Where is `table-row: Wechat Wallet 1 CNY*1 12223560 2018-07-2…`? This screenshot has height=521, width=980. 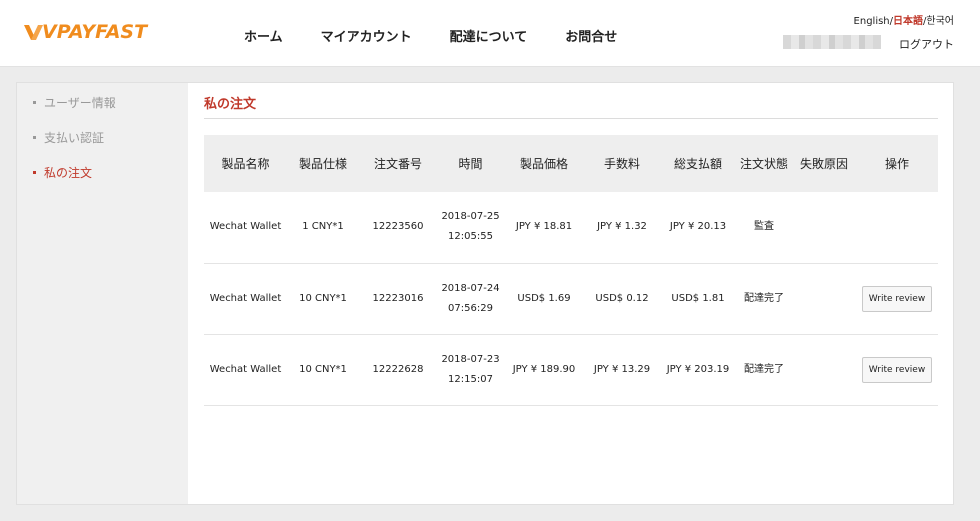
table-row: Wechat Wallet 1 CNY*1 12223560 2018-07-2… is located at coordinates (571, 227).